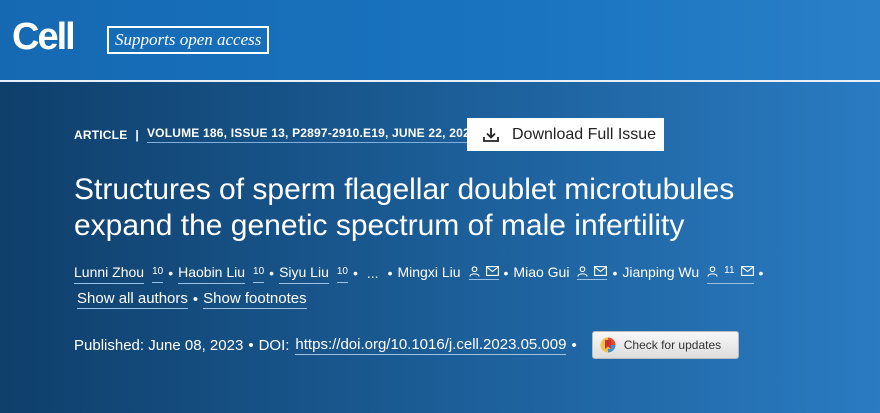  Describe the element at coordinates (101, 134) in the screenshot. I see `article-type: ARTICLE` at that location.